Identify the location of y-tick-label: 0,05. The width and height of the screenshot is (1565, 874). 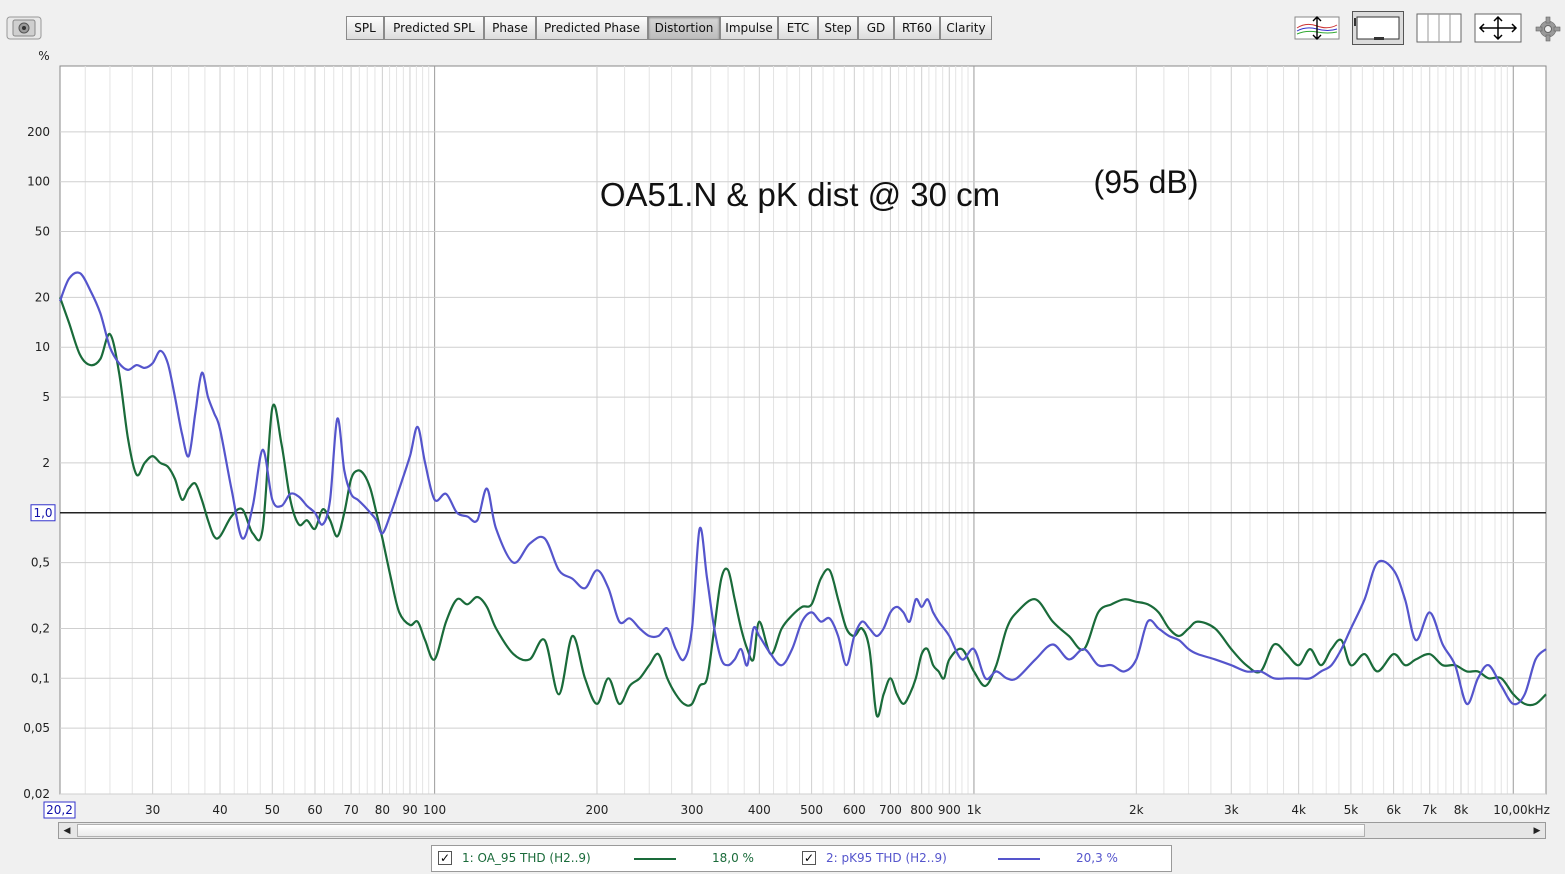
(36, 728).